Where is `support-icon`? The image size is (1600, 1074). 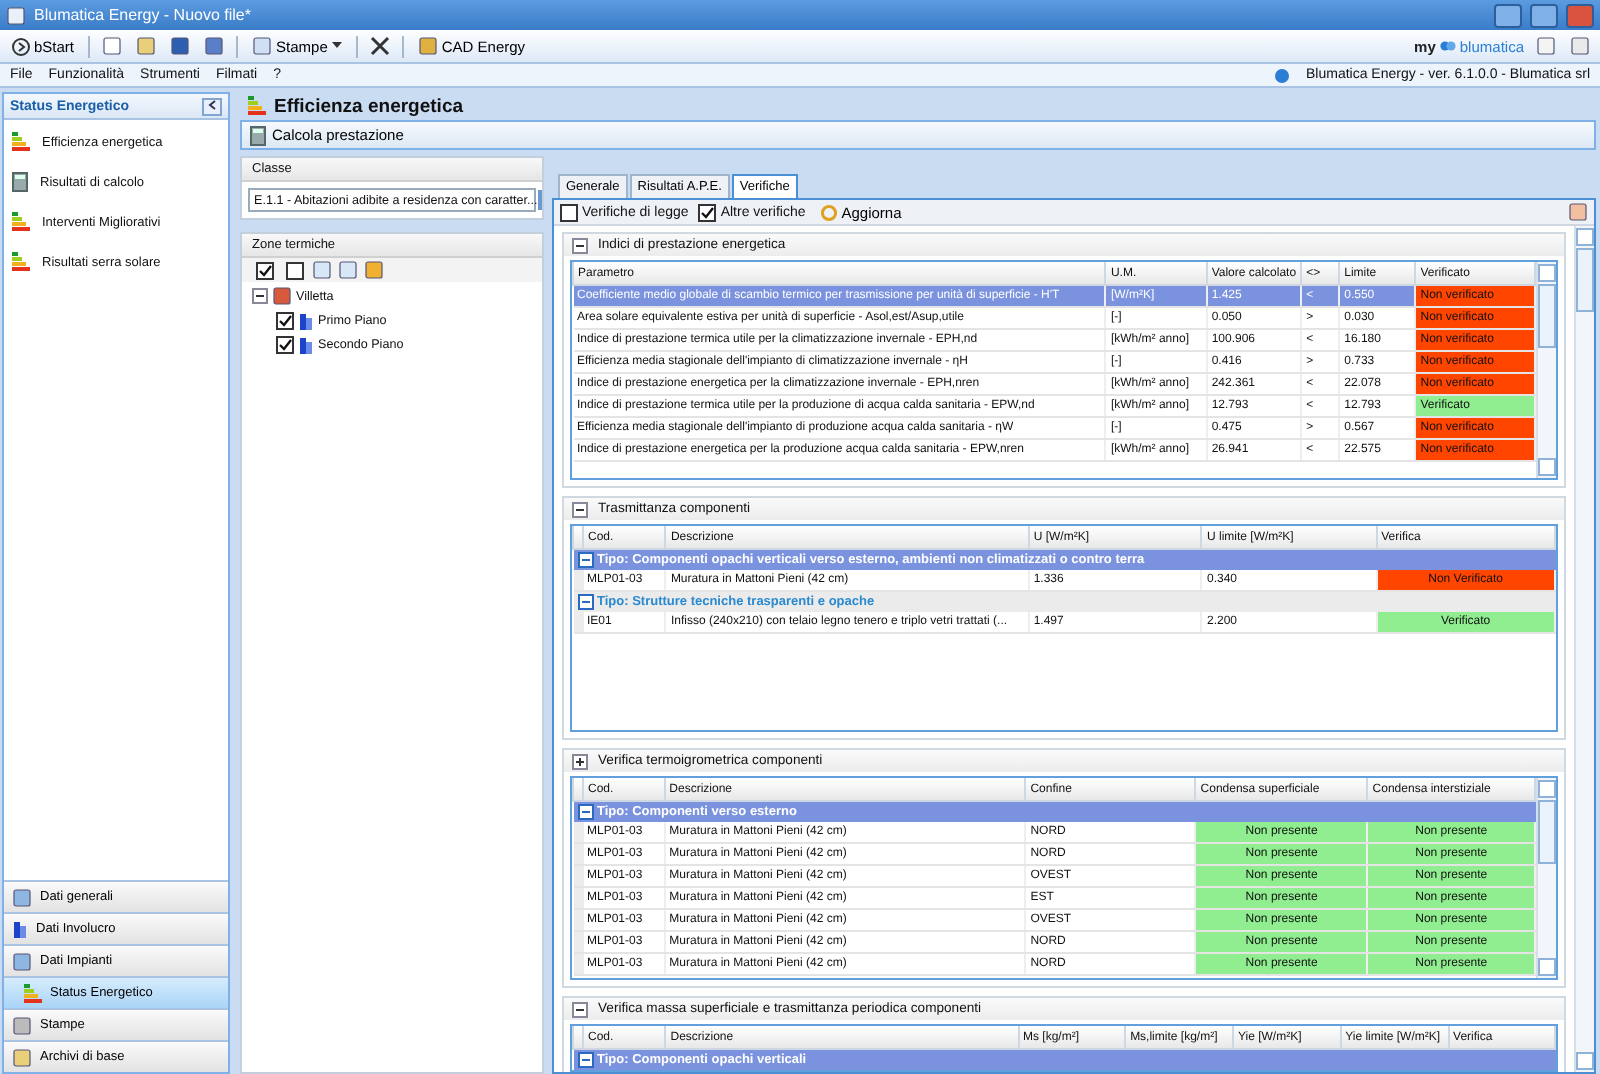 support-icon is located at coordinates (1282, 75).